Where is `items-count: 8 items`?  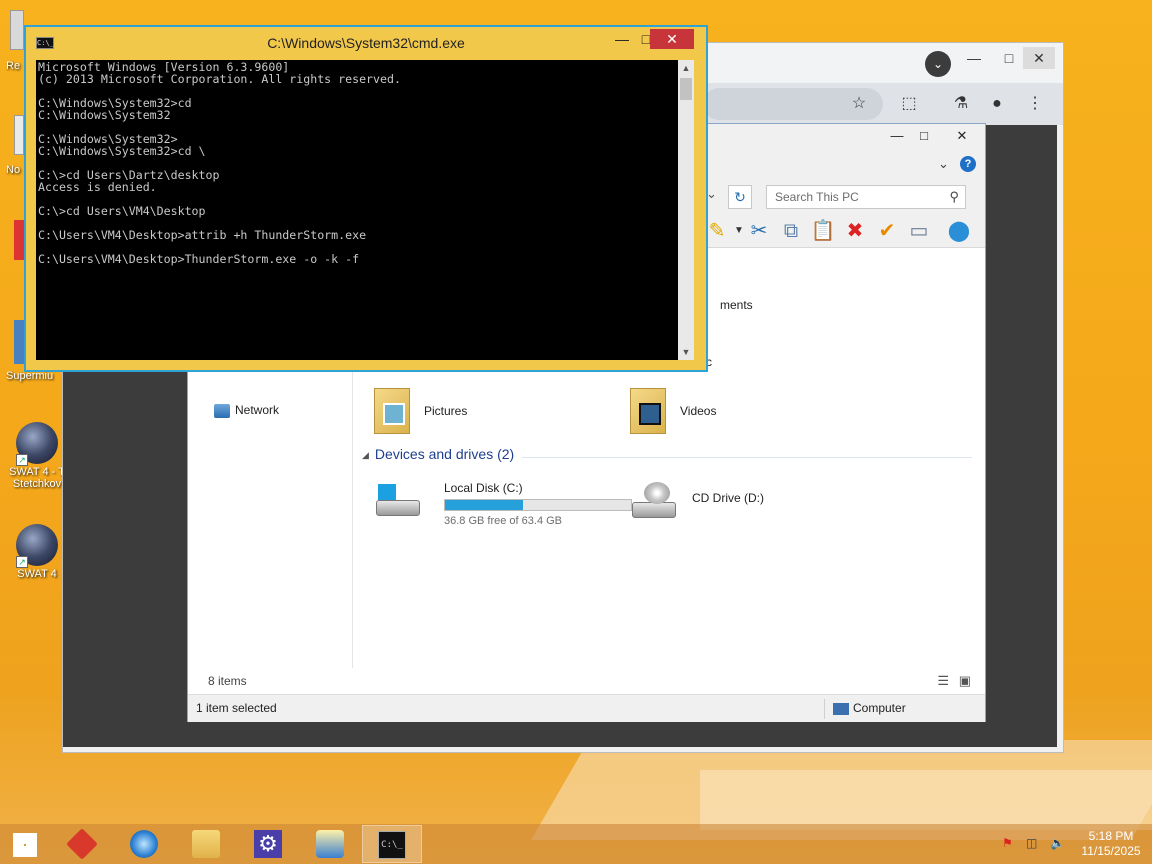
items-count: 8 items is located at coordinates (227, 681).